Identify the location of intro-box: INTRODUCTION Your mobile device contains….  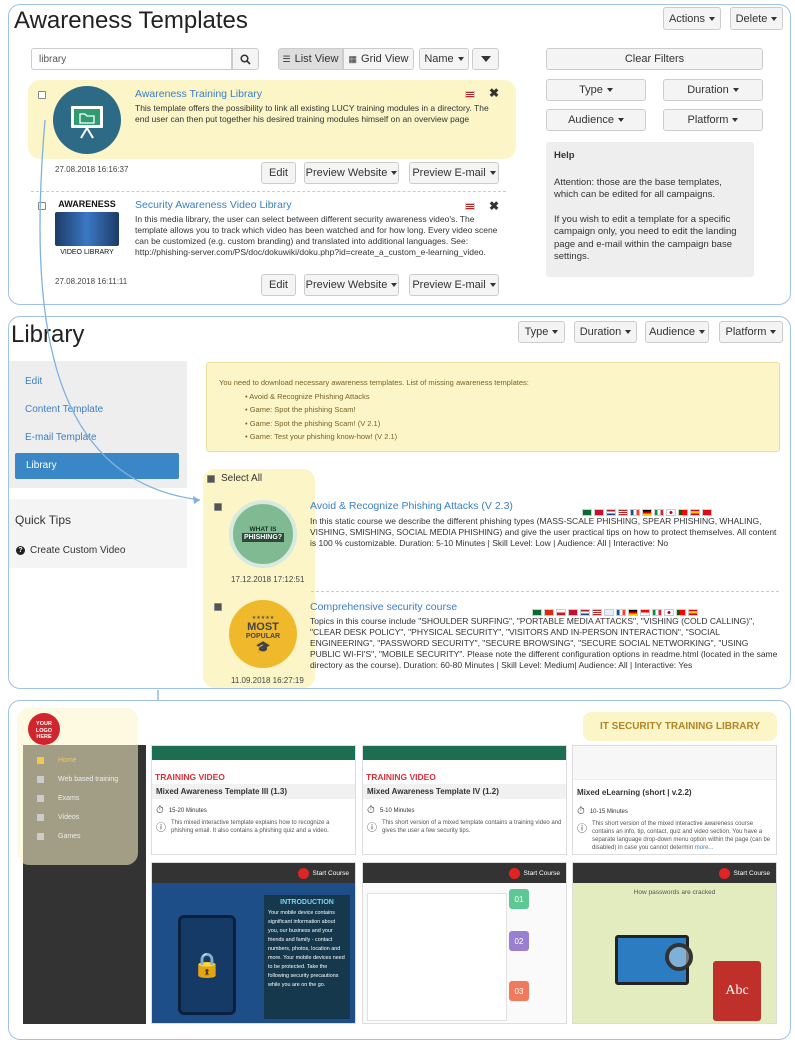
(307, 957).